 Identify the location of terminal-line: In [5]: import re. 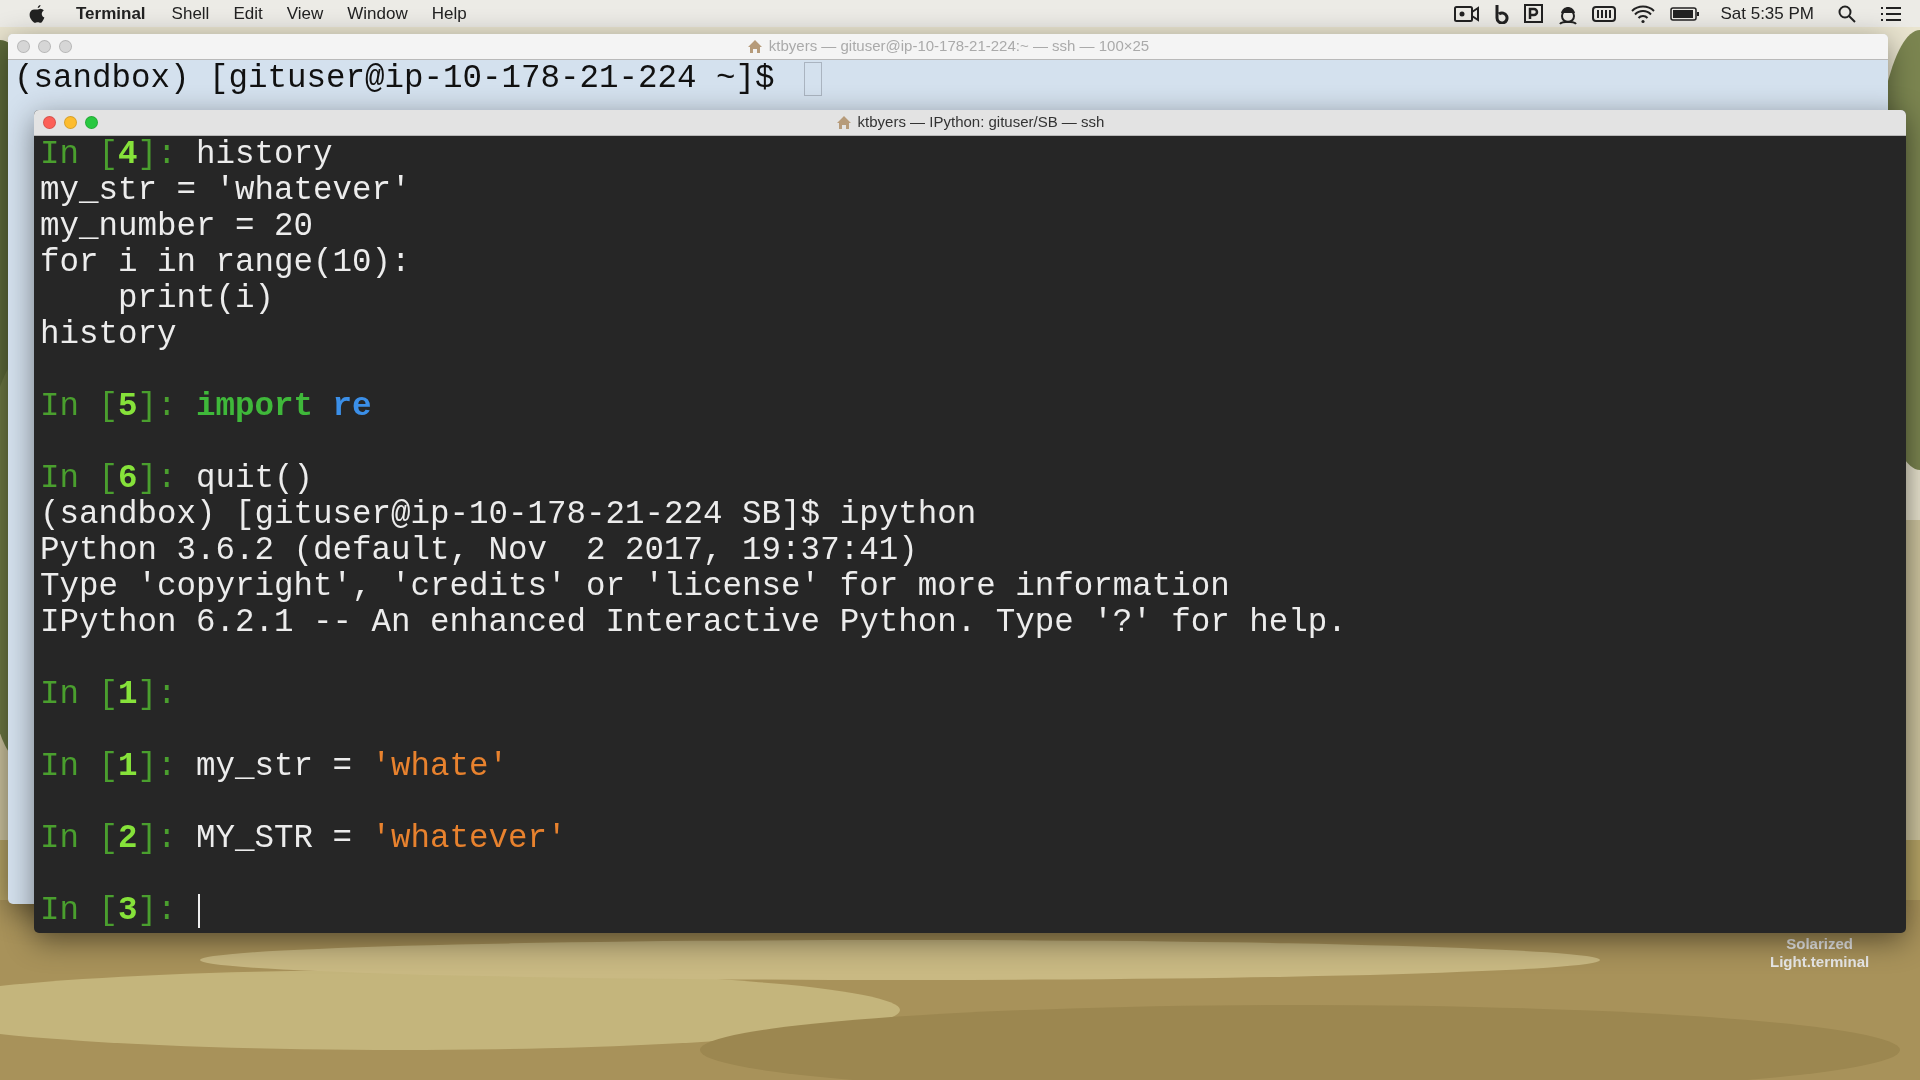
(206, 407).